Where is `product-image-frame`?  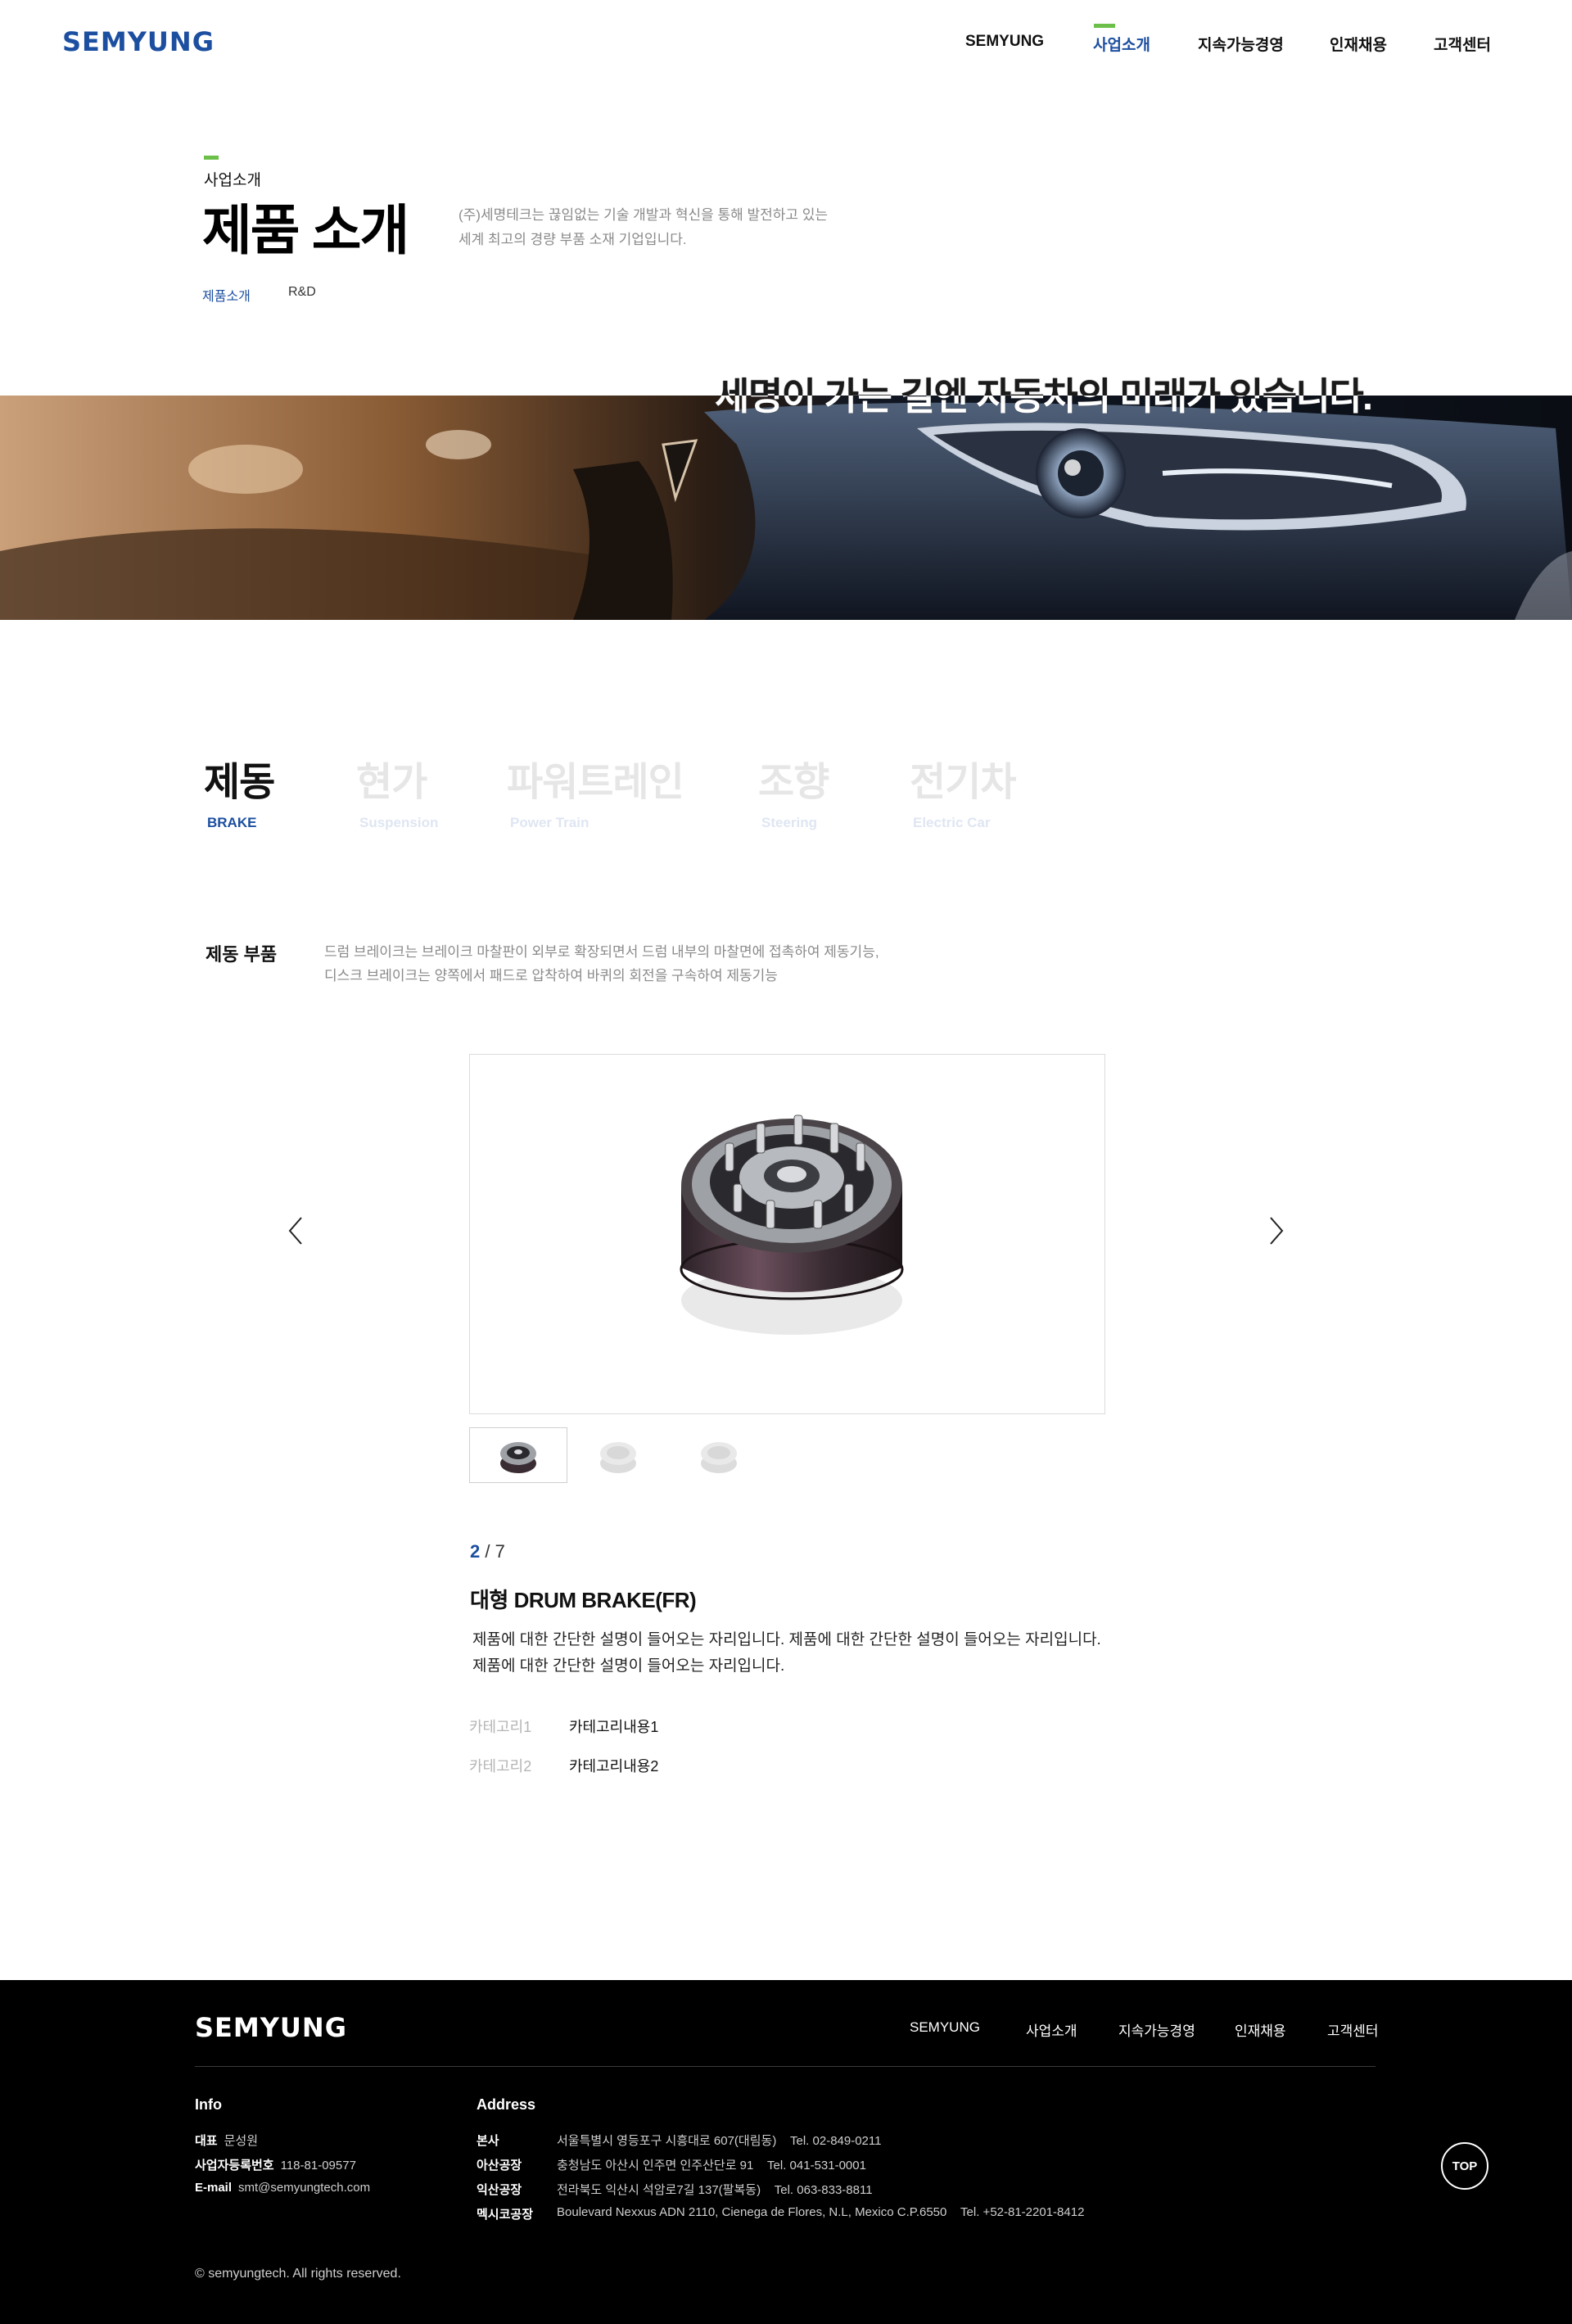 product-image-frame is located at coordinates (787, 1234).